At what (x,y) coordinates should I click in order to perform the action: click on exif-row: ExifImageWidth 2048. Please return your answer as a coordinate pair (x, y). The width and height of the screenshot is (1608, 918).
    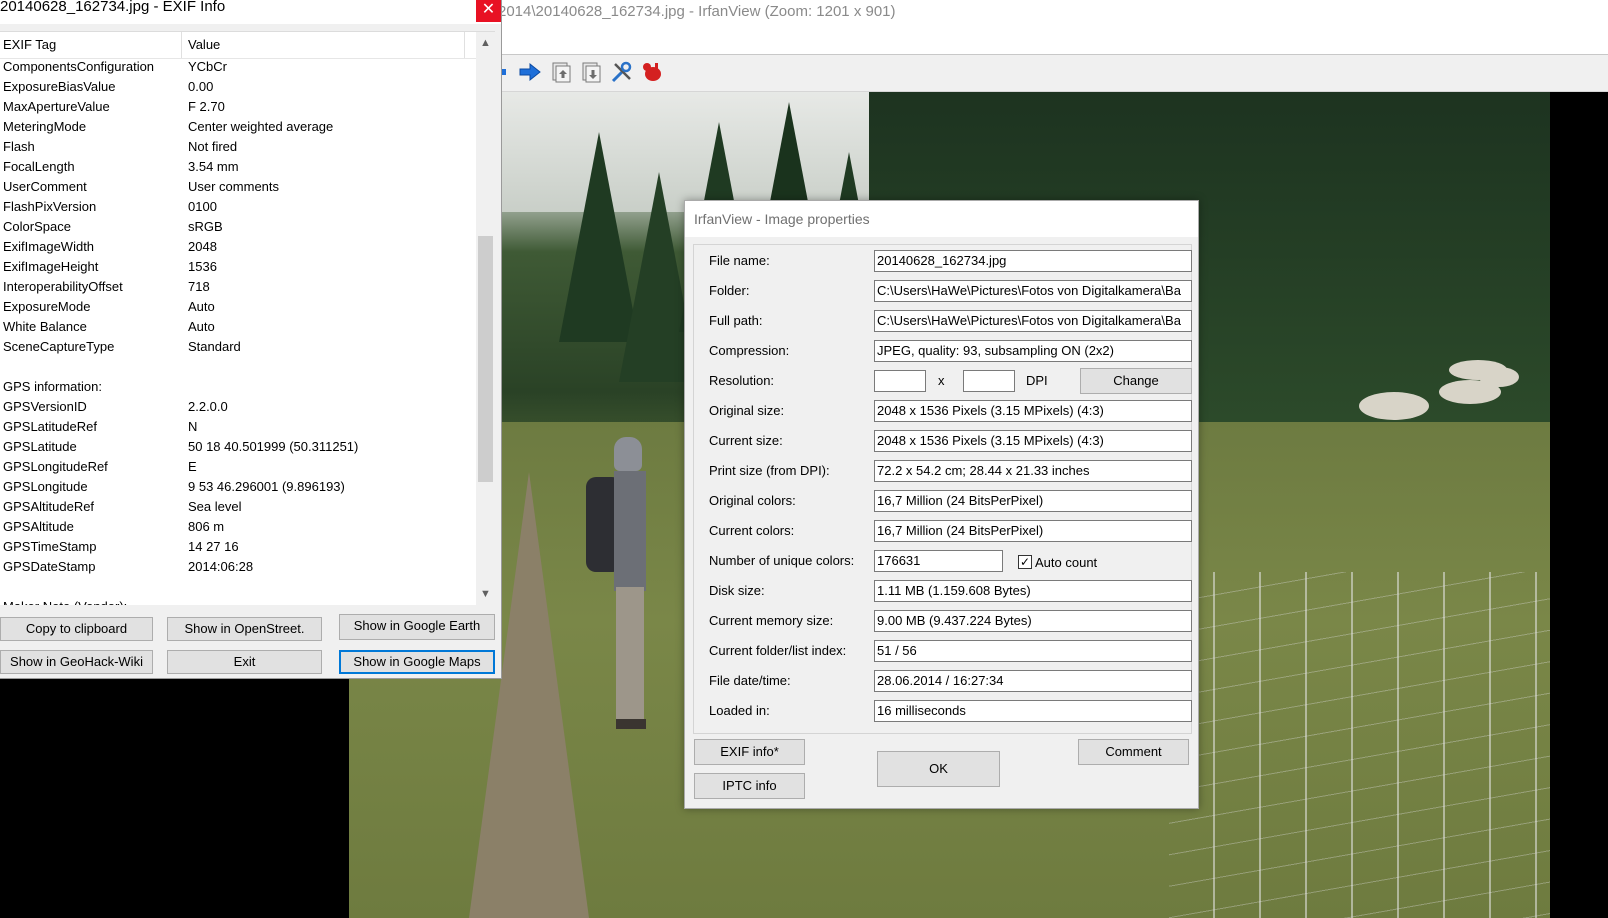
    Looking at the image, I should click on (237, 247).